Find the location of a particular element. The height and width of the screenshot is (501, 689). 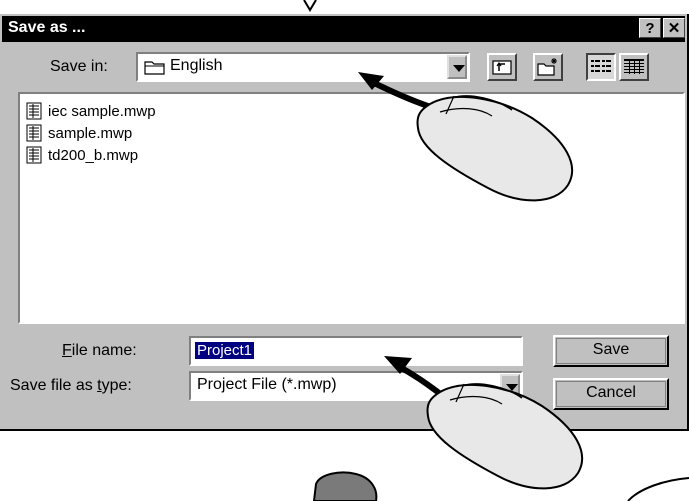

partial-circle-outline is located at coordinates (658, 489).